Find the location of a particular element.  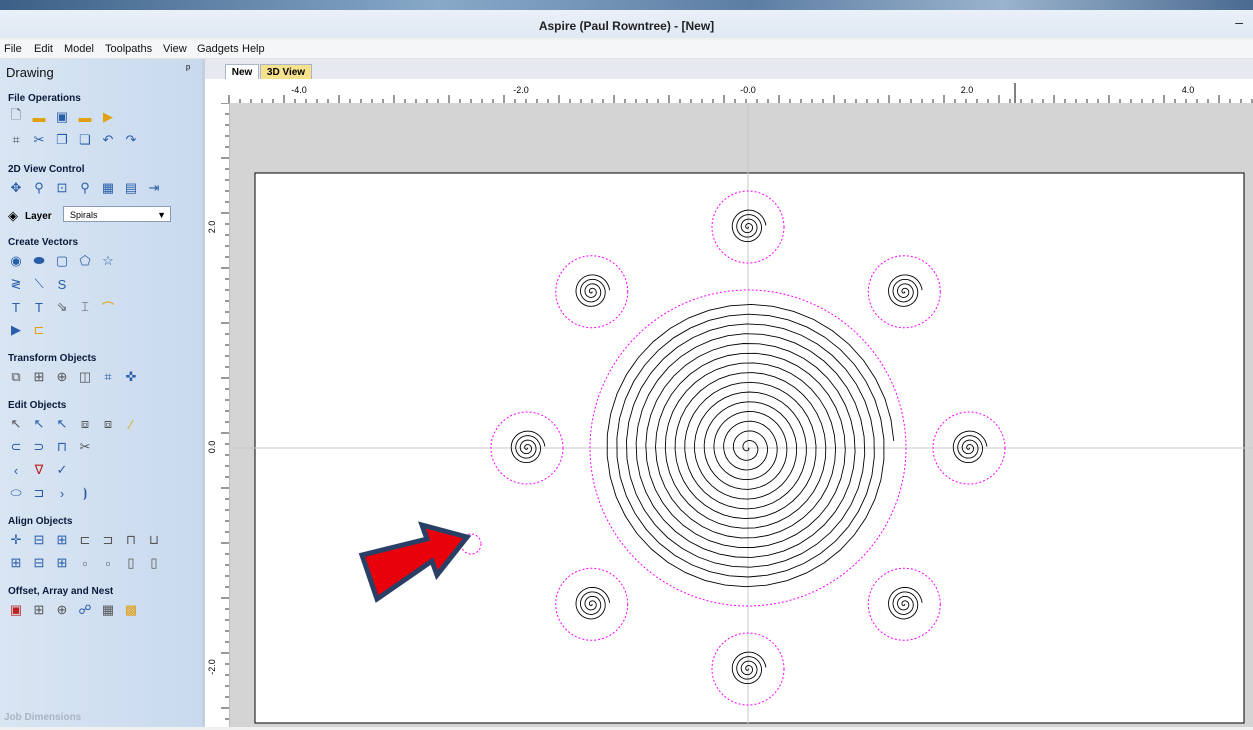

pan-icon: ✥ is located at coordinates (16, 188).